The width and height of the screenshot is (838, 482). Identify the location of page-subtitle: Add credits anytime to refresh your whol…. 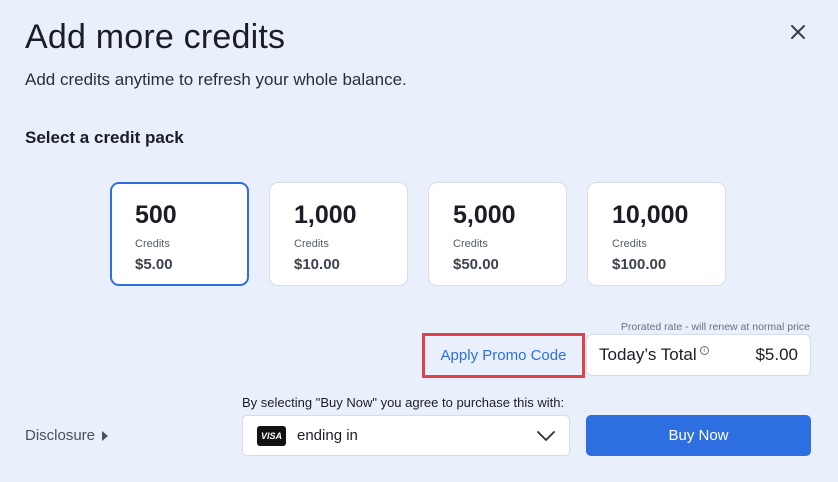
(216, 79).